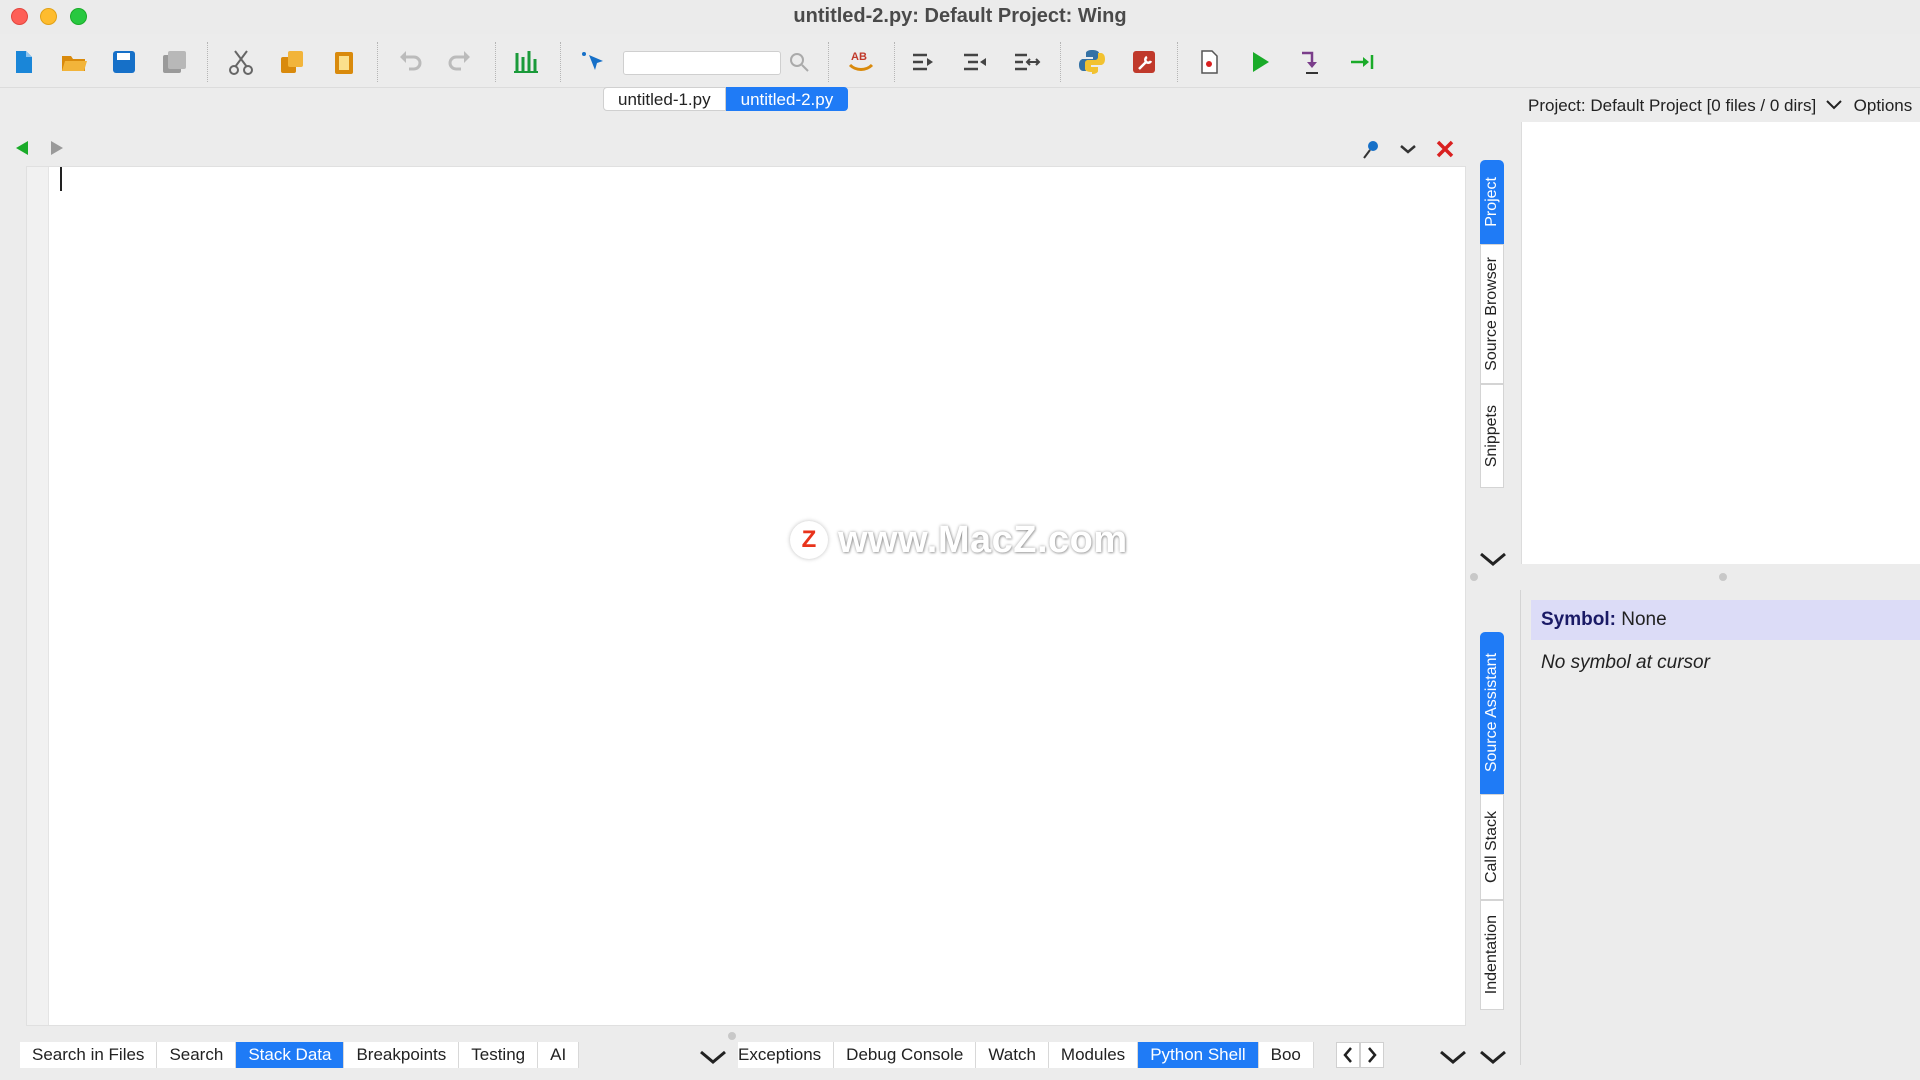 Image resolution: width=1920 pixels, height=1080 pixels. What do you see at coordinates (787, 99) in the screenshot?
I see `editor-tab-untitled-2: untitled-2.py` at bounding box center [787, 99].